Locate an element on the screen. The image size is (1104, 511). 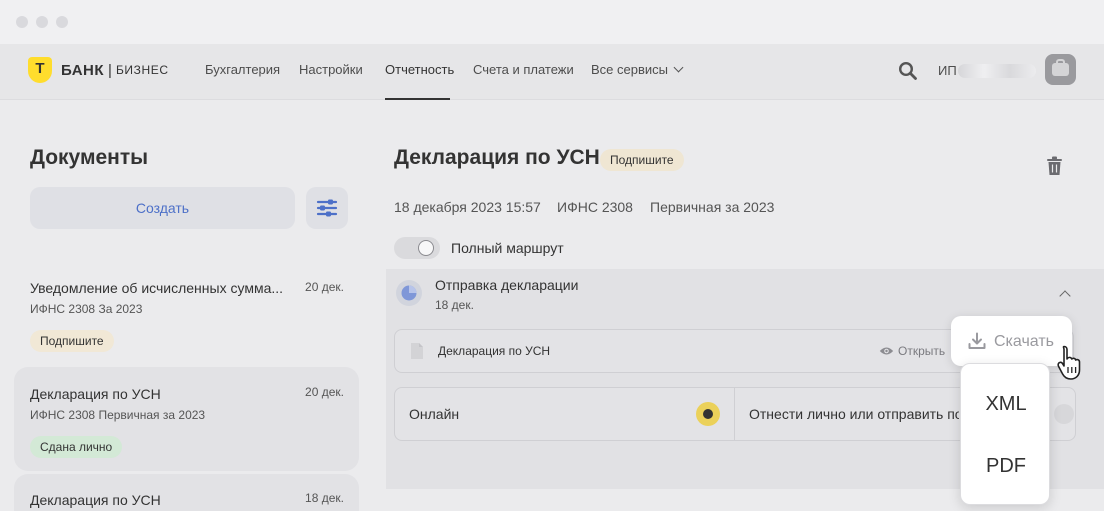
file-name: Декларация по УСН is located at coordinates (494, 351).